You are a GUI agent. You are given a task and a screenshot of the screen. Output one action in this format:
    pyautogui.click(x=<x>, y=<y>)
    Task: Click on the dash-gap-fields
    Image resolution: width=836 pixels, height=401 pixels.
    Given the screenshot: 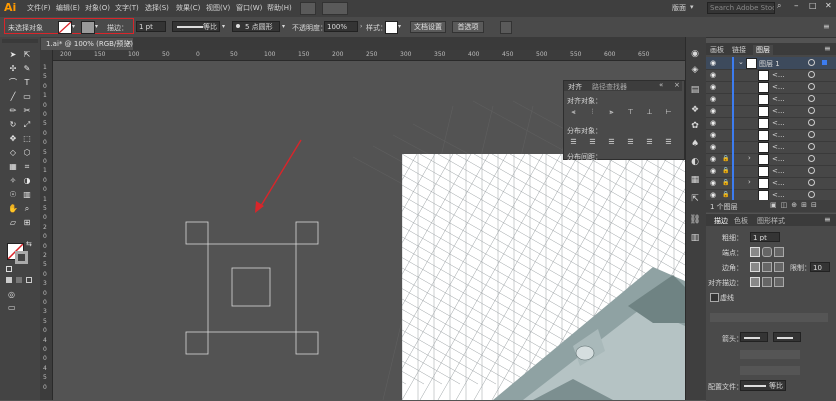 What is the action you would take?
    pyautogui.click(x=769, y=317)
    